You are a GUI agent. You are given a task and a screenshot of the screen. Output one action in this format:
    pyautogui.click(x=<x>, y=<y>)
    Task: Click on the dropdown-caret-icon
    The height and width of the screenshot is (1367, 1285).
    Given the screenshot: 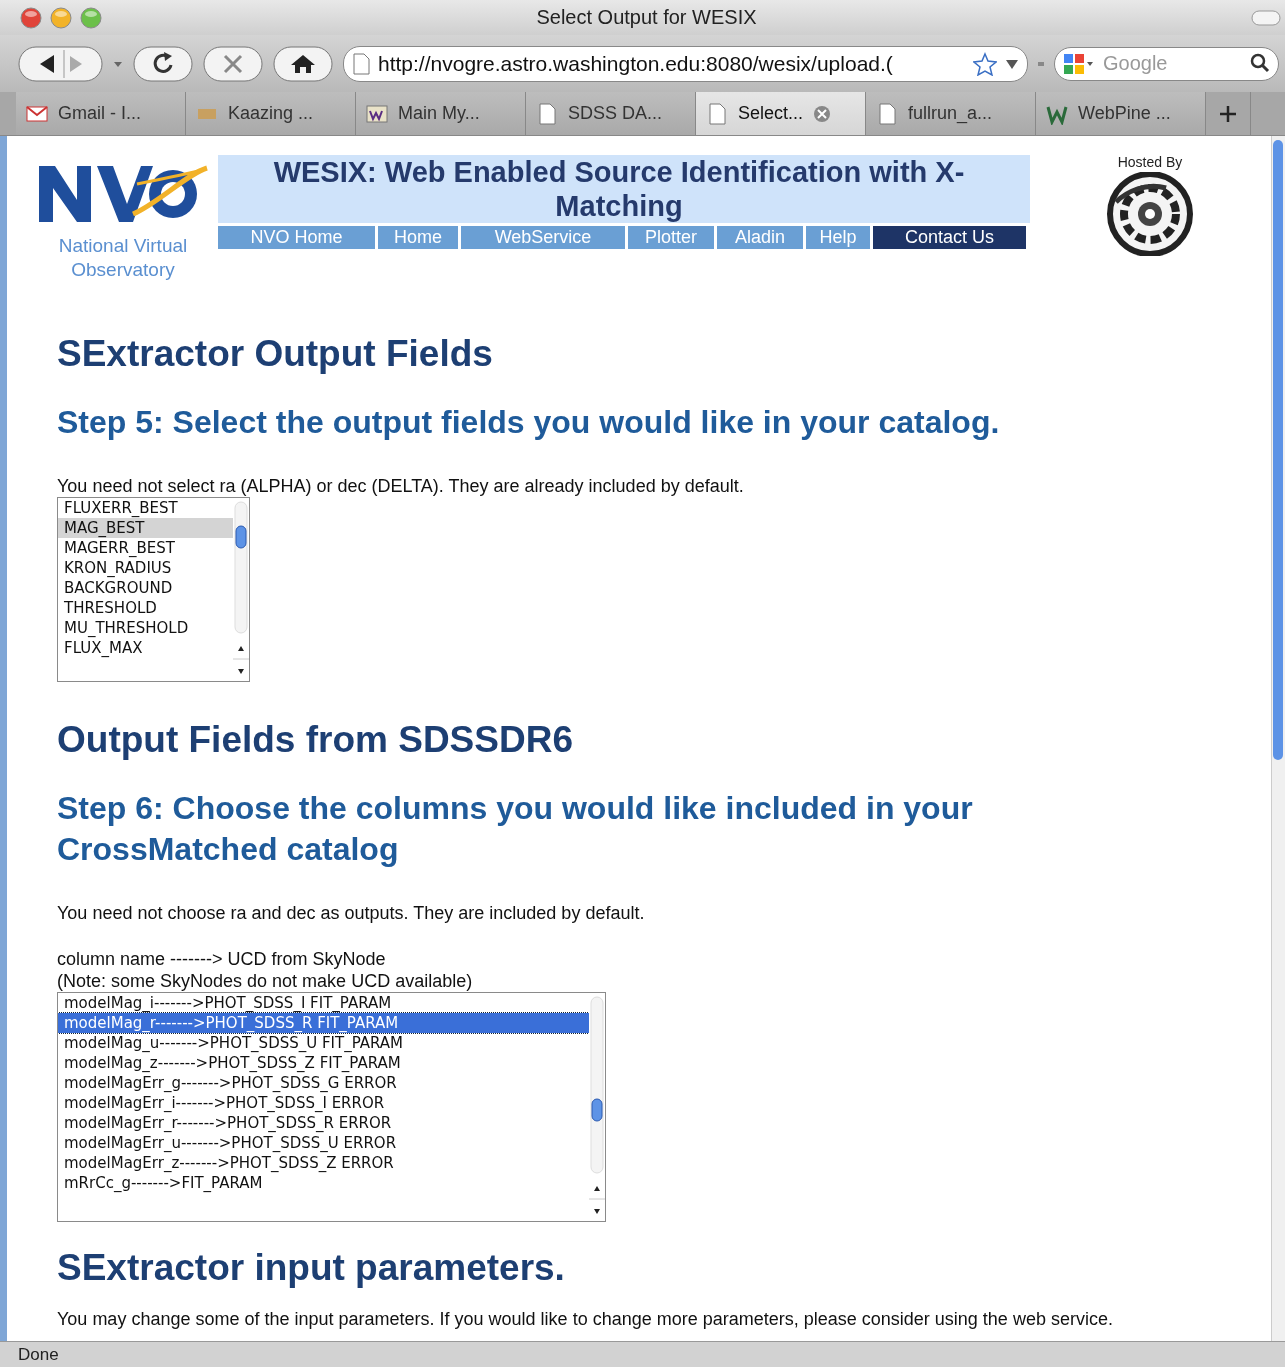 What is the action you would take?
    pyautogui.click(x=1012, y=63)
    